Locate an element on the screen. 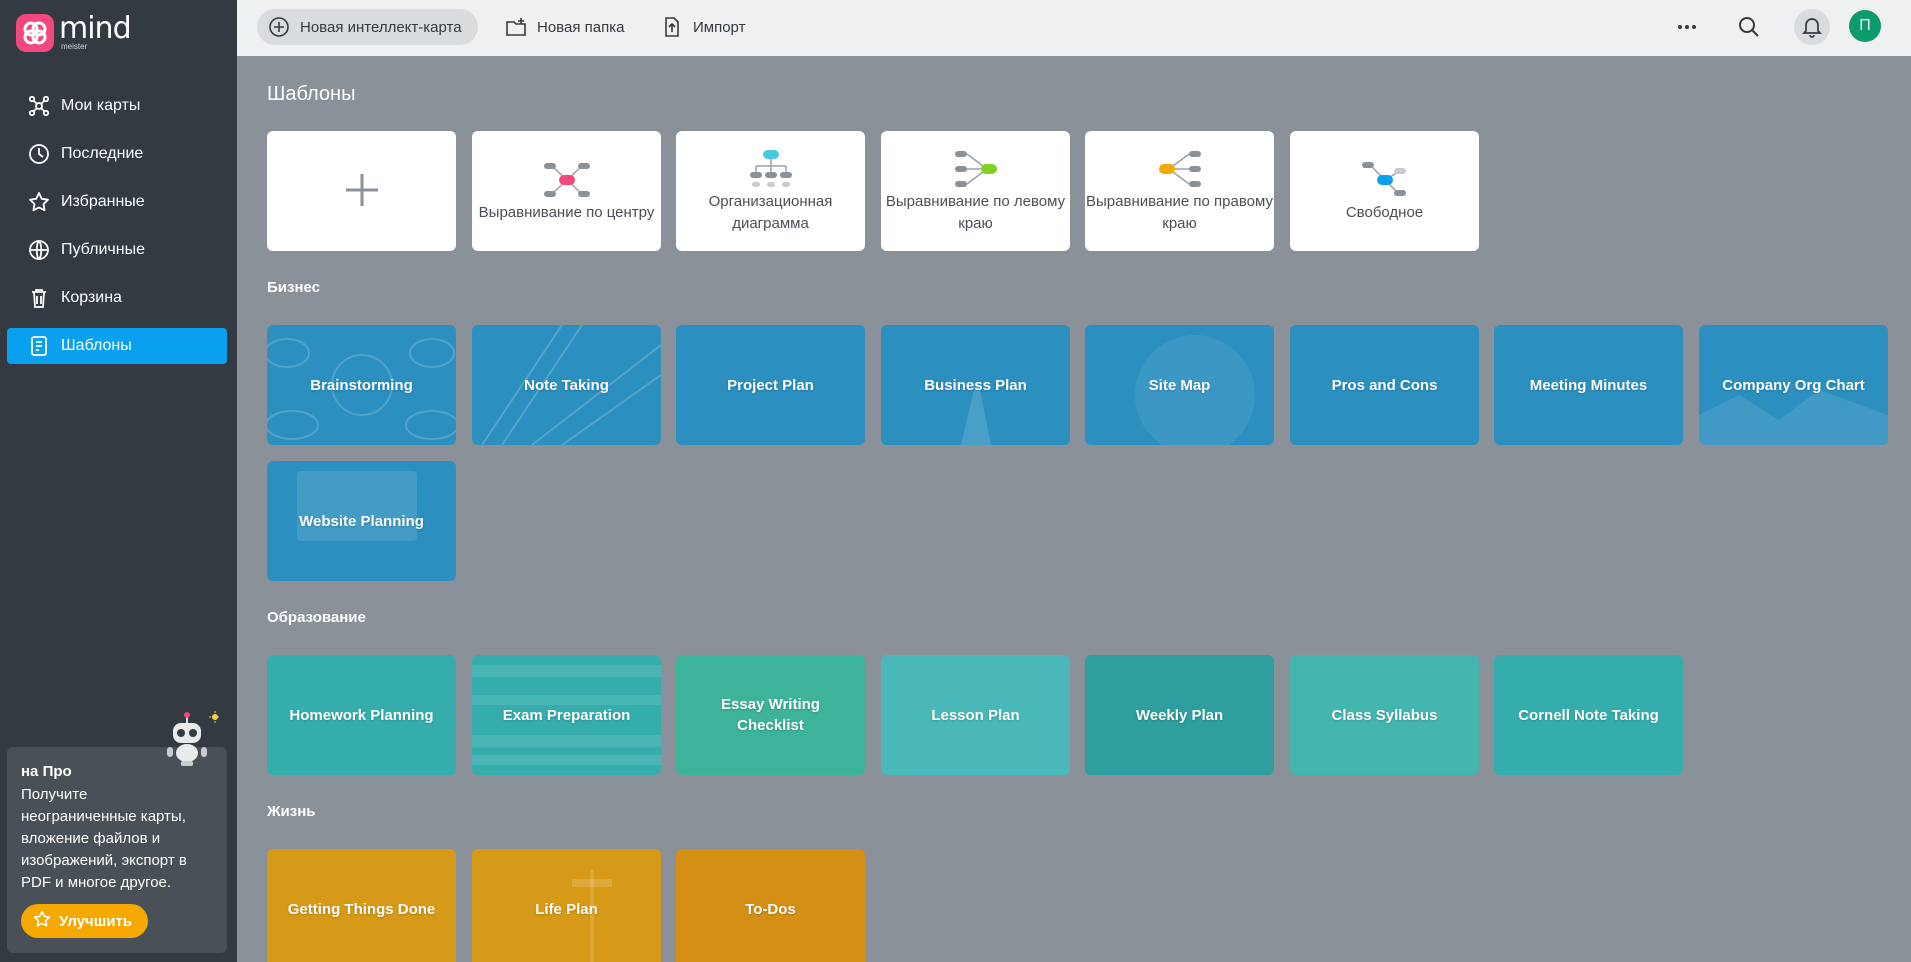 This screenshot has height=962, width=1911. sidebar-item-trash: Корзина is located at coordinates (117, 298).